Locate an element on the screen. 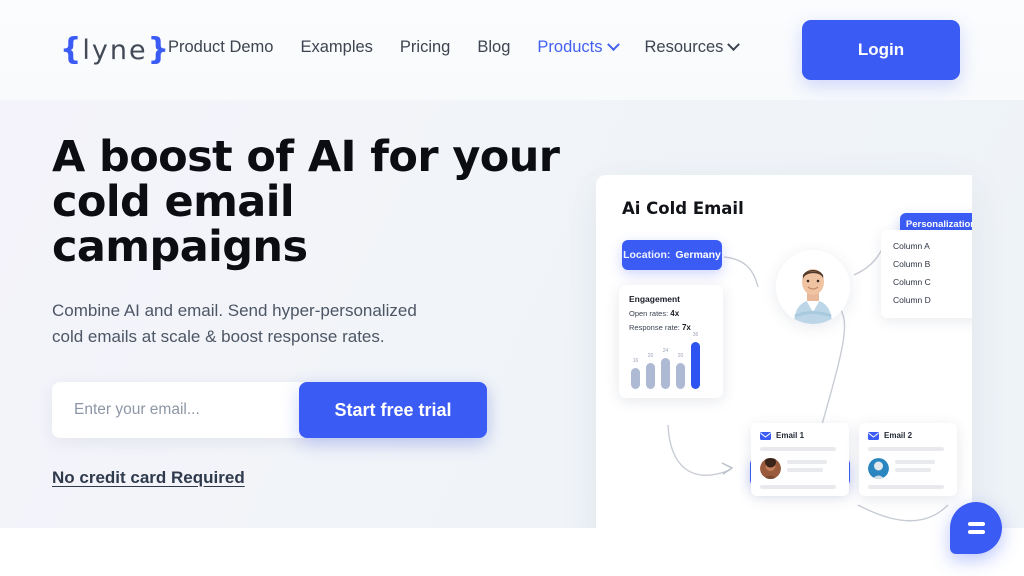  email-card-header: Email 2 is located at coordinates (908, 435).